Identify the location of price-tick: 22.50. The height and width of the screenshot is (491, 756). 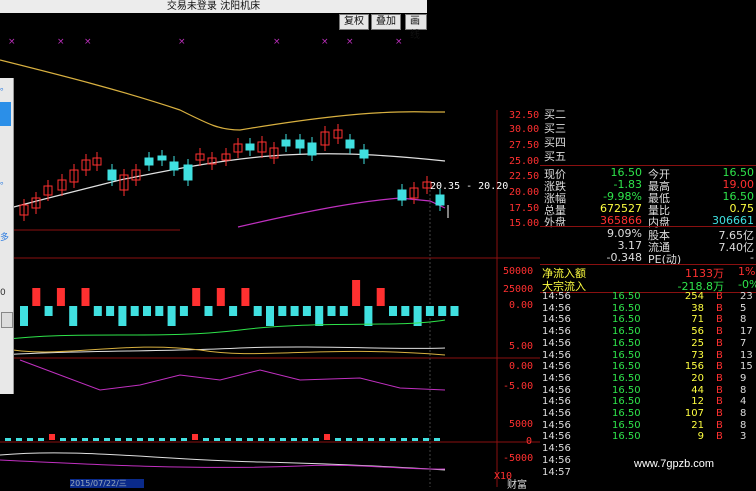
(524, 176).